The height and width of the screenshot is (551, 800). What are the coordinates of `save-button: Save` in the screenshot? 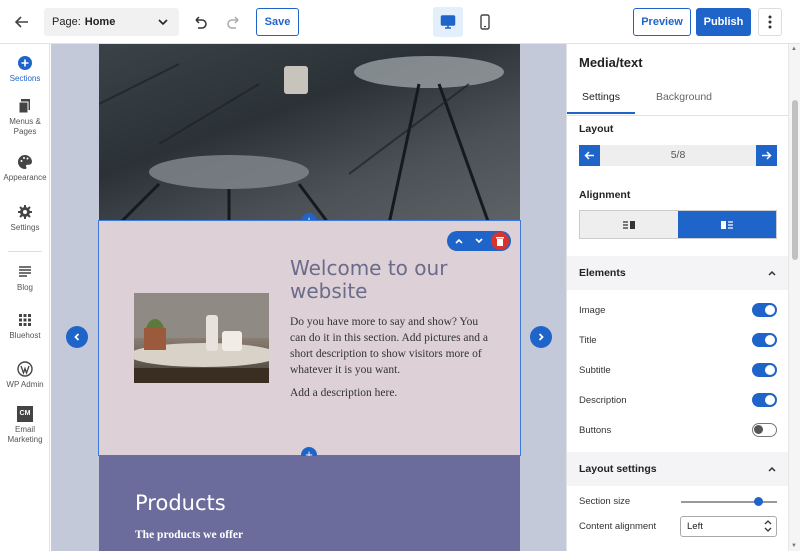 It's located at (277, 22).